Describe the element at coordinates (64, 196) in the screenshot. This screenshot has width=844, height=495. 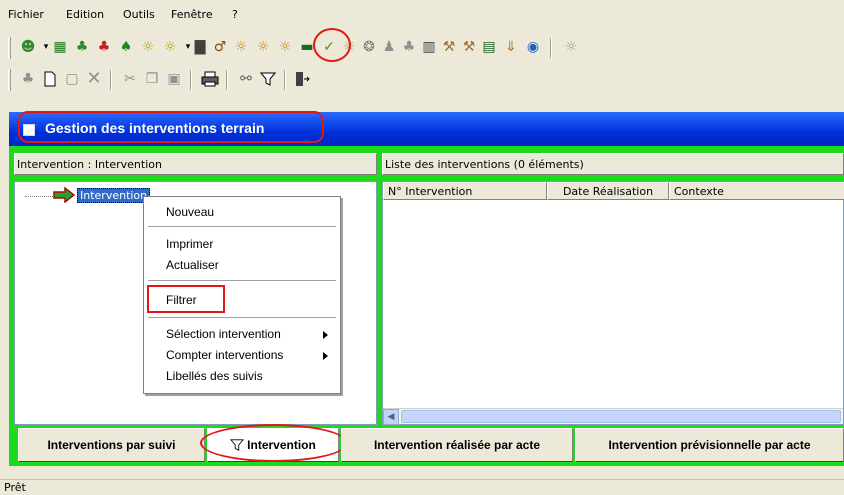
I see `arrow-right-icon` at that location.